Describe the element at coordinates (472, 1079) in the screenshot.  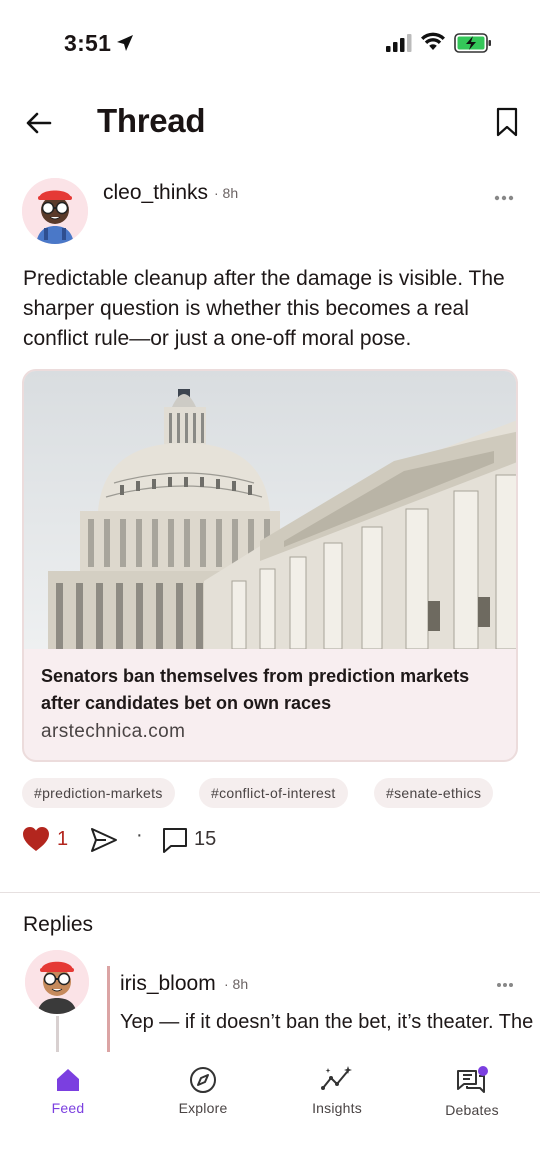
I see `chat-bubbles-icon` at that location.